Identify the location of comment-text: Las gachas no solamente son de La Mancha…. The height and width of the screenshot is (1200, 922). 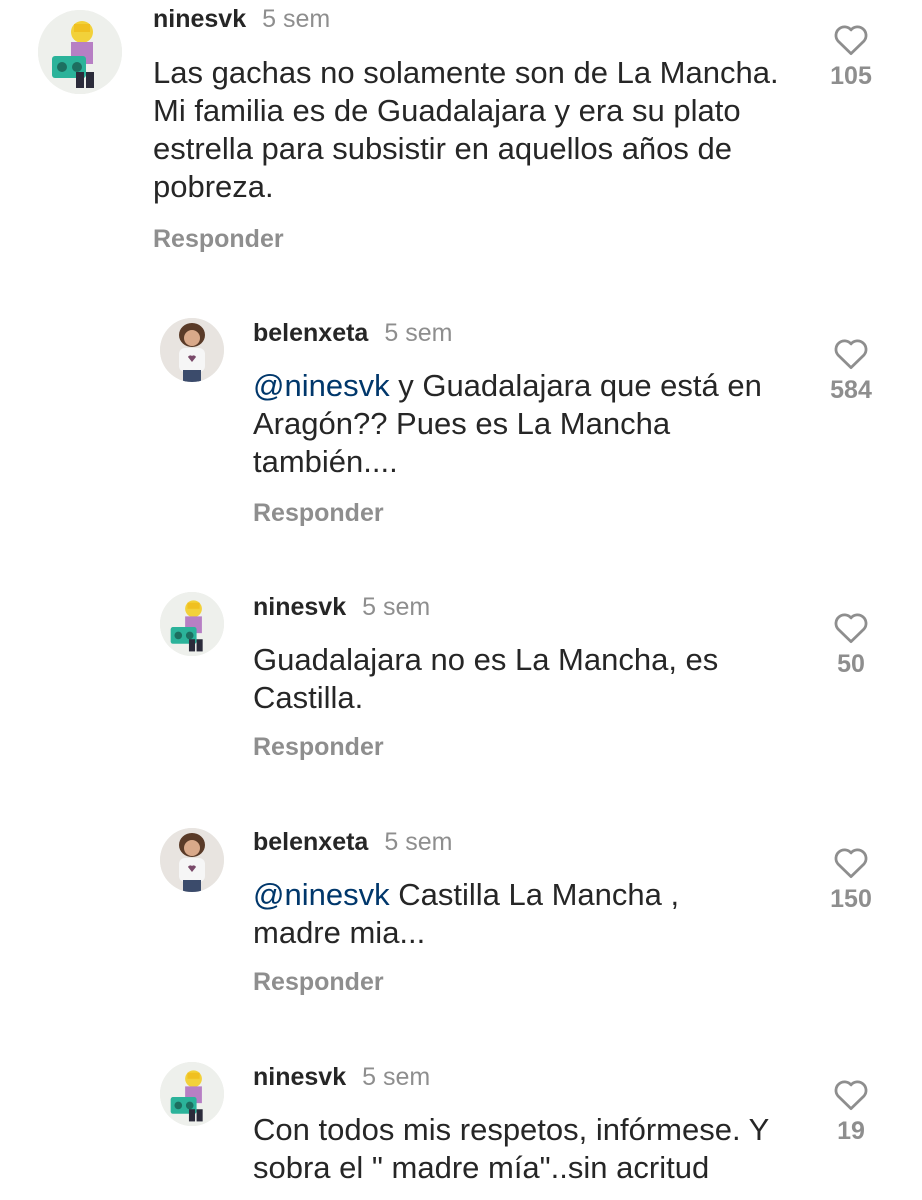
(478, 130).